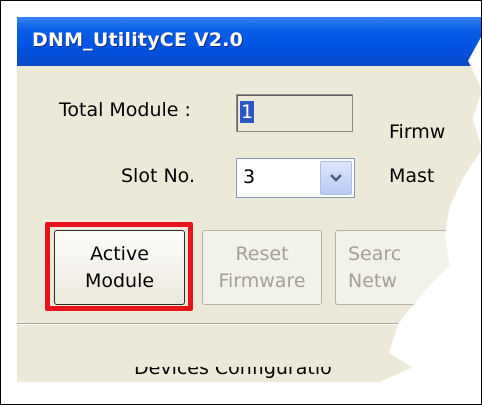 The width and height of the screenshot is (482, 405). What do you see at coordinates (158, 176) in the screenshot?
I see `slot-no-label: Slot No.` at bounding box center [158, 176].